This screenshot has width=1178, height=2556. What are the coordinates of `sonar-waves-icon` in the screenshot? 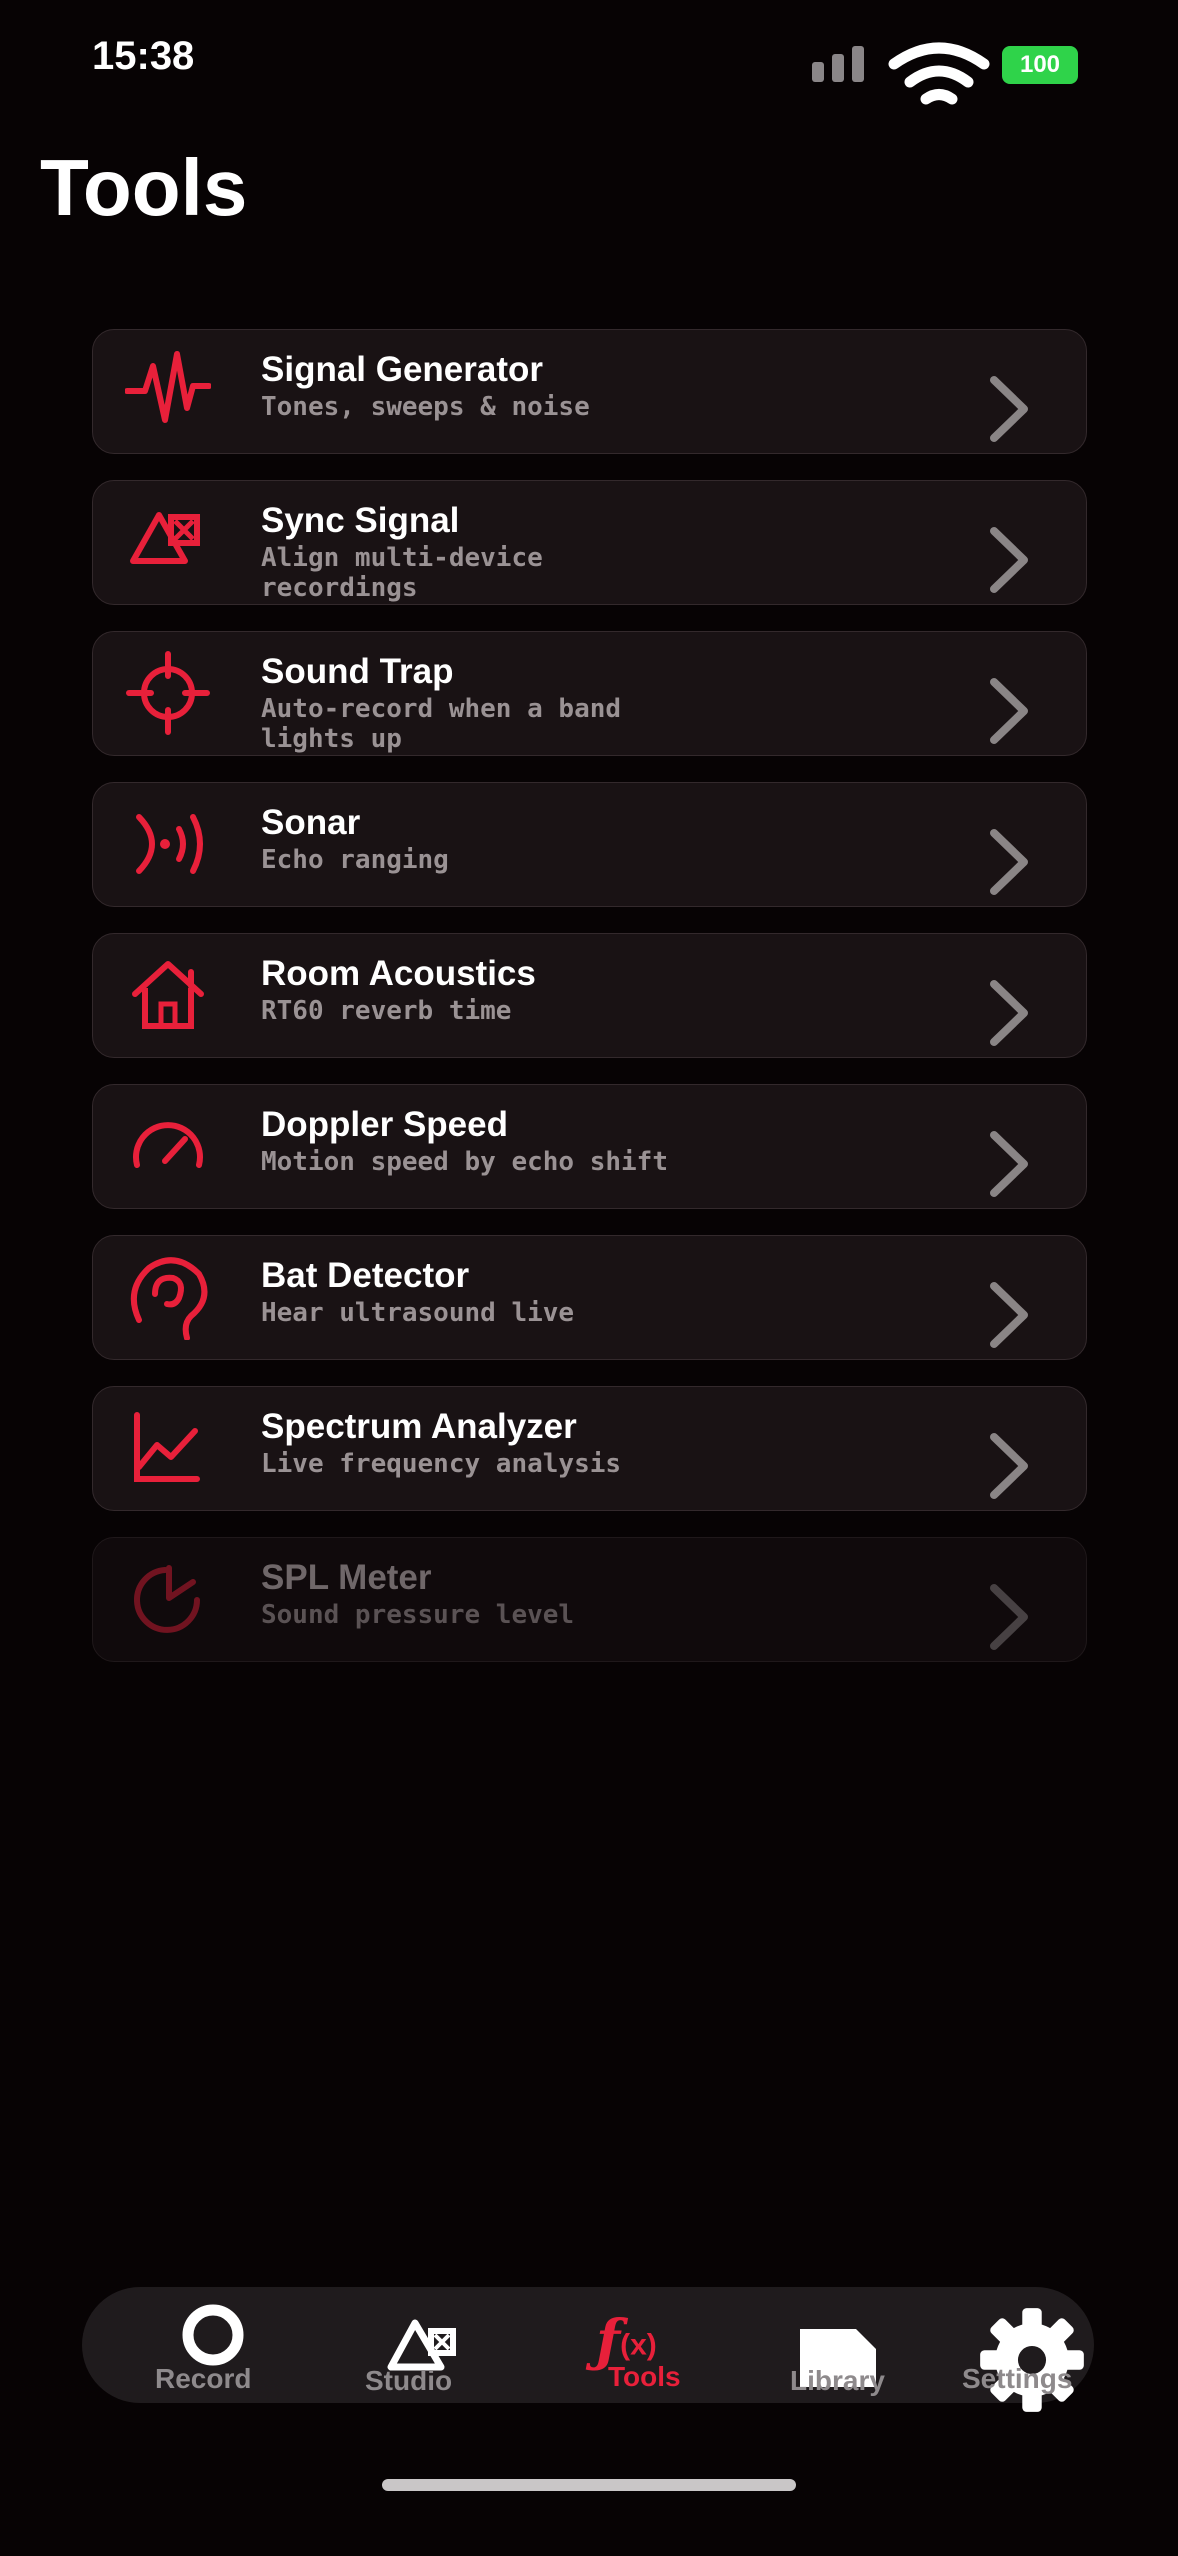 It's located at (168, 844).